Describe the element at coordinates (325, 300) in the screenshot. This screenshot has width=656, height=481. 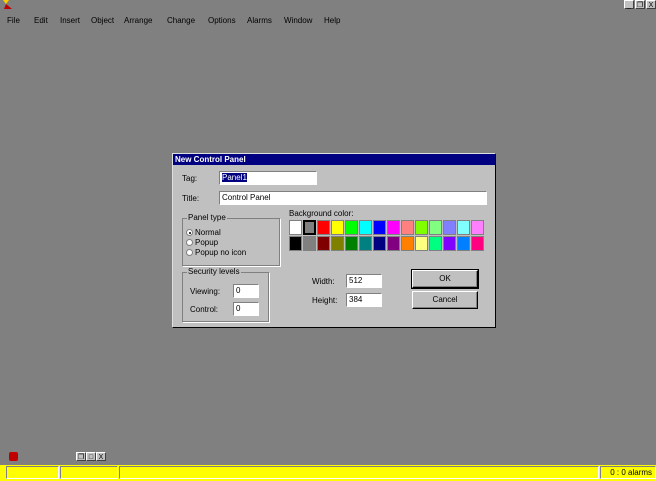
I see `height-label: Height:` at that location.